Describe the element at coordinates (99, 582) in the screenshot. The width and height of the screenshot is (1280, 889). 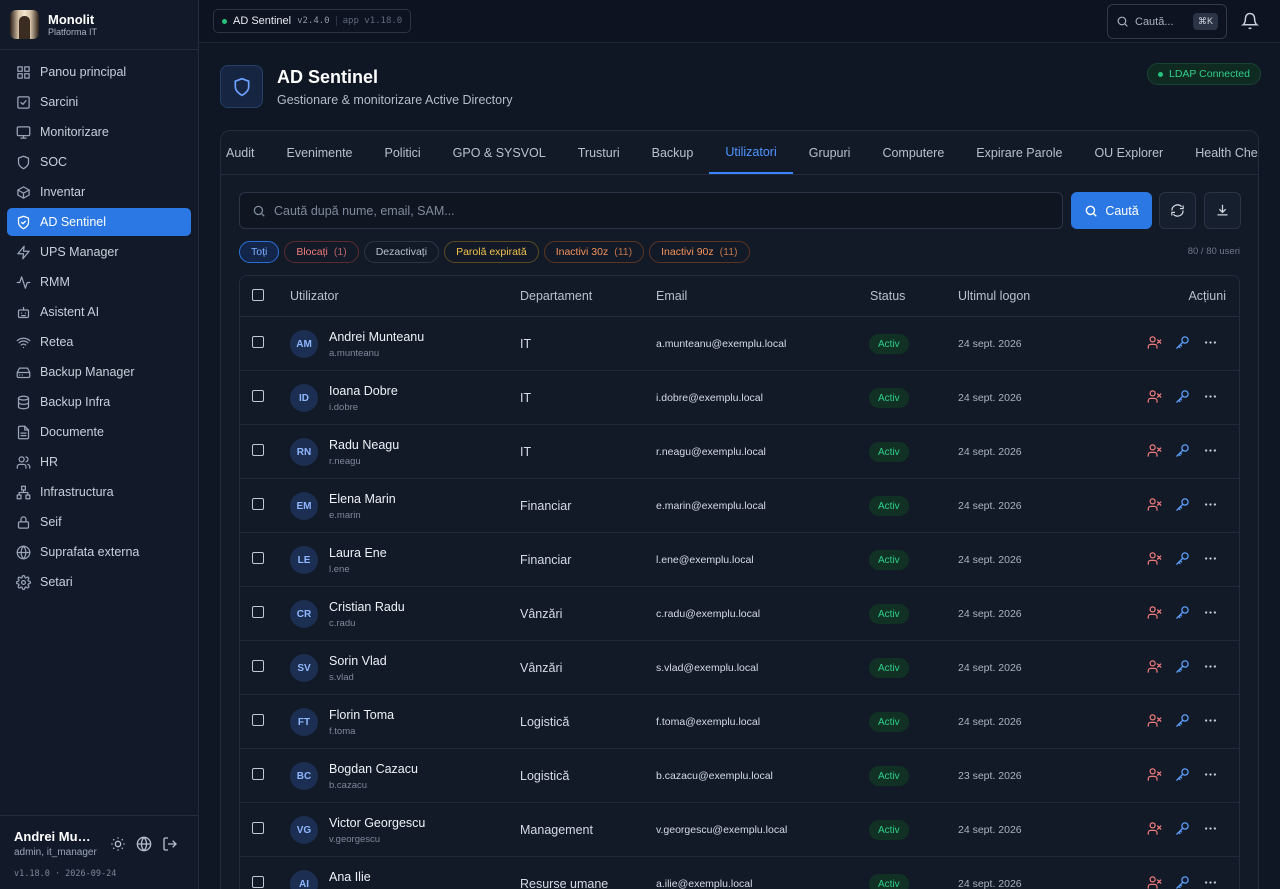
I see `sidebar-item-setari: Setari` at that location.